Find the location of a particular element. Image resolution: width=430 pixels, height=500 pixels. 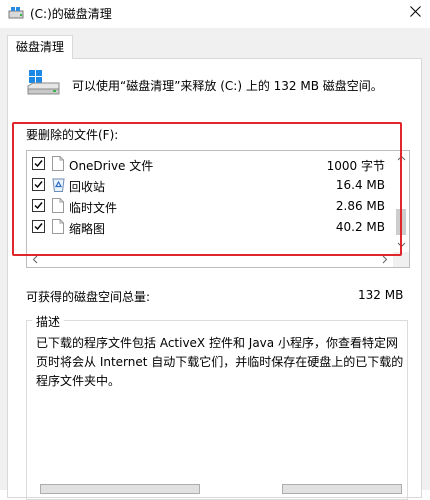

drive-icon is located at coordinates (44, 83).